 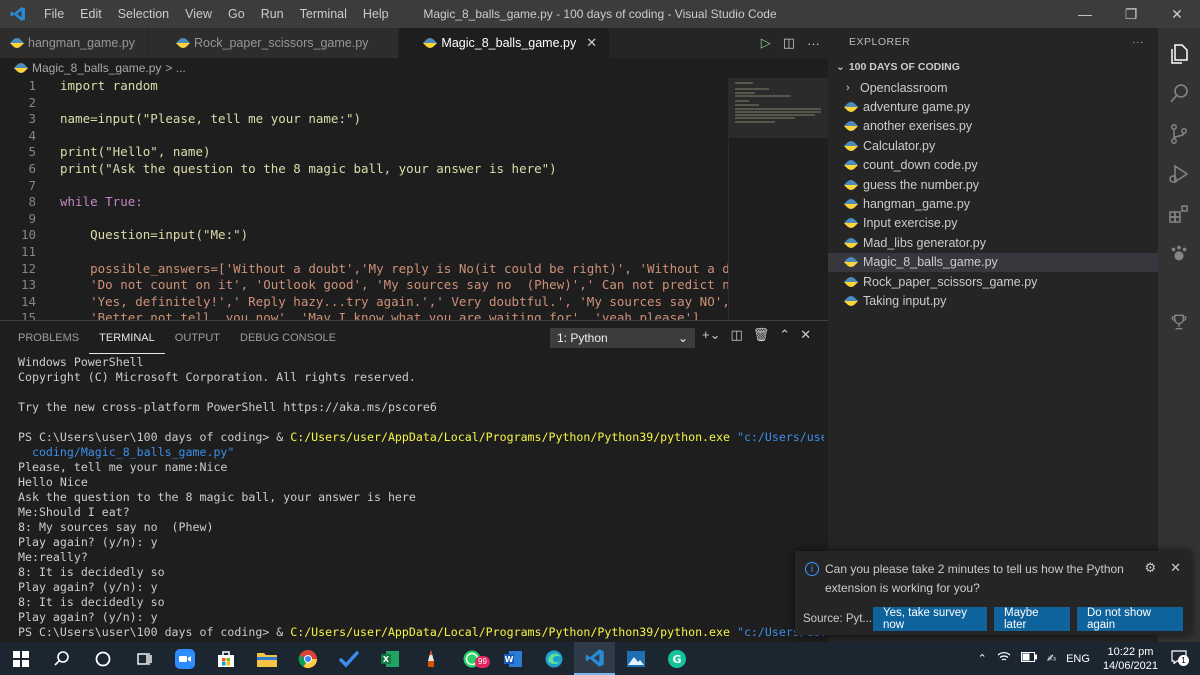 What do you see at coordinates (471, 658) in the screenshot?
I see `whatsapp-icon: 99` at bounding box center [471, 658].